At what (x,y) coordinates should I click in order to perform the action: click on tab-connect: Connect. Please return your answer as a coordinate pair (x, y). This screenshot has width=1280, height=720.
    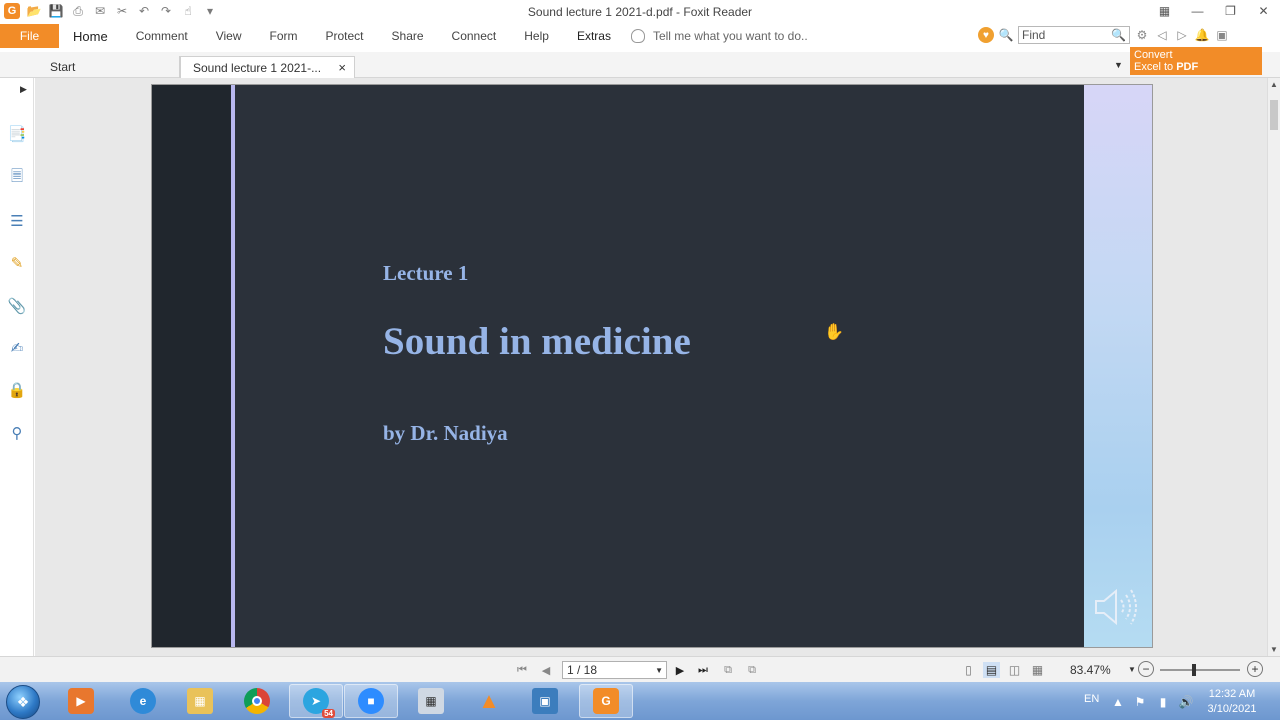
    Looking at the image, I should click on (474, 36).